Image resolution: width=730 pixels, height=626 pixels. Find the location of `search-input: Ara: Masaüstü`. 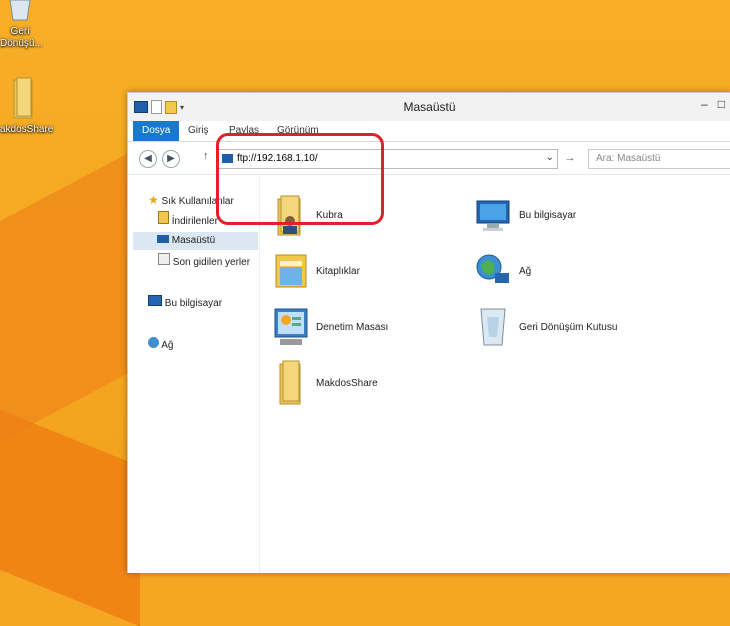

search-input: Ara: Masaüstü is located at coordinates (659, 159).